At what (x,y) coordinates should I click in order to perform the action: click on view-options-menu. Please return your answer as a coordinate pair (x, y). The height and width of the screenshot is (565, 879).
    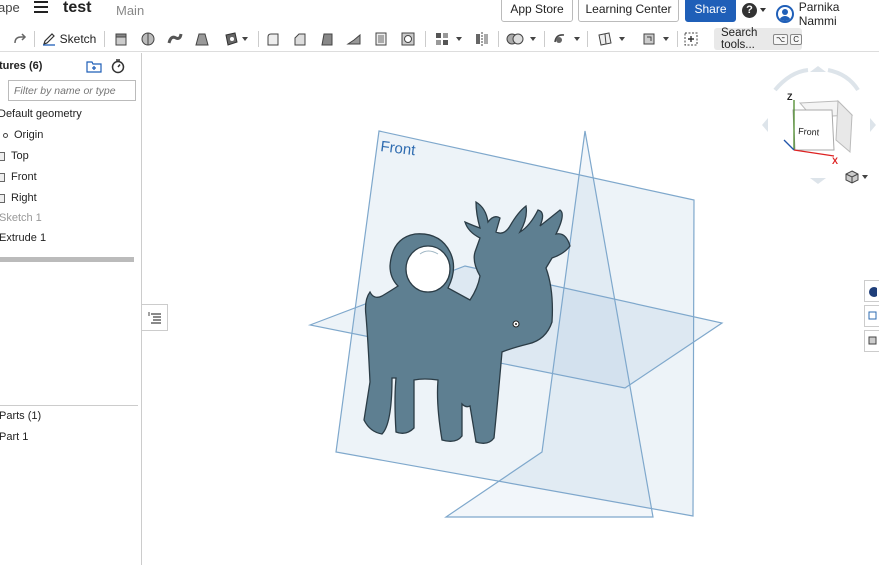
    Looking at the image, I should click on (856, 177).